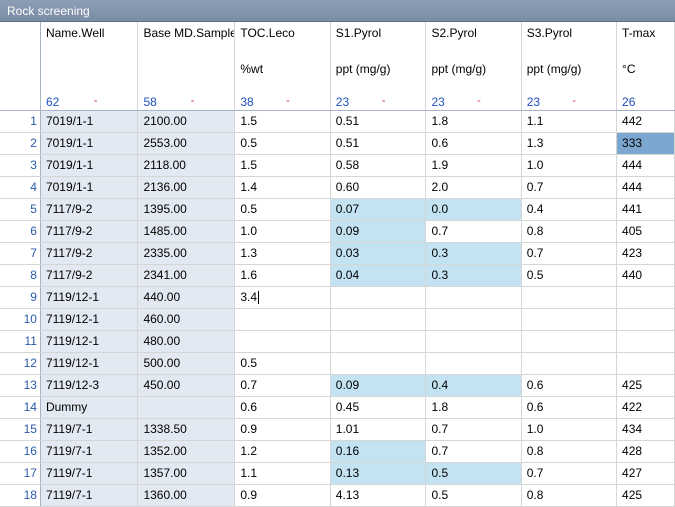 Image resolution: width=675 pixels, height=507 pixels. I want to click on column-header-s3-pyrol: S3.Pyrol ppt (mg/g) 23 -, so click(569, 66).